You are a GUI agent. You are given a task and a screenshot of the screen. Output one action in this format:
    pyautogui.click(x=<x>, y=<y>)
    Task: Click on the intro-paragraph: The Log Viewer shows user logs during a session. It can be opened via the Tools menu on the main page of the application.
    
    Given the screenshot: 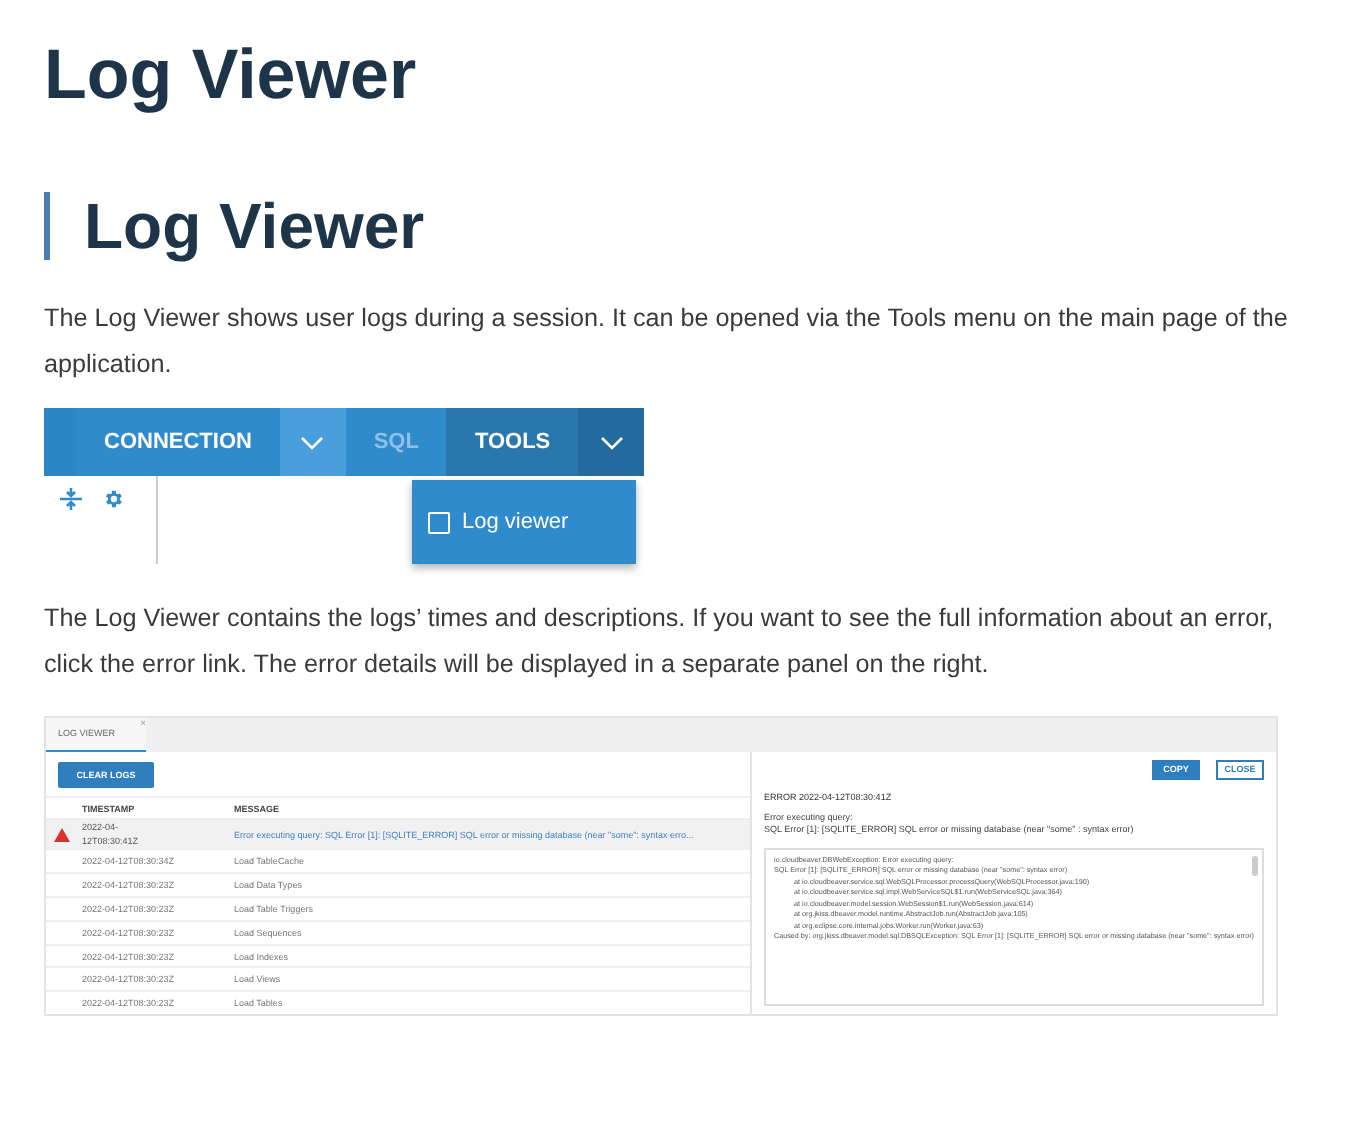 What is the action you would take?
    pyautogui.click(x=667, y=342)
    